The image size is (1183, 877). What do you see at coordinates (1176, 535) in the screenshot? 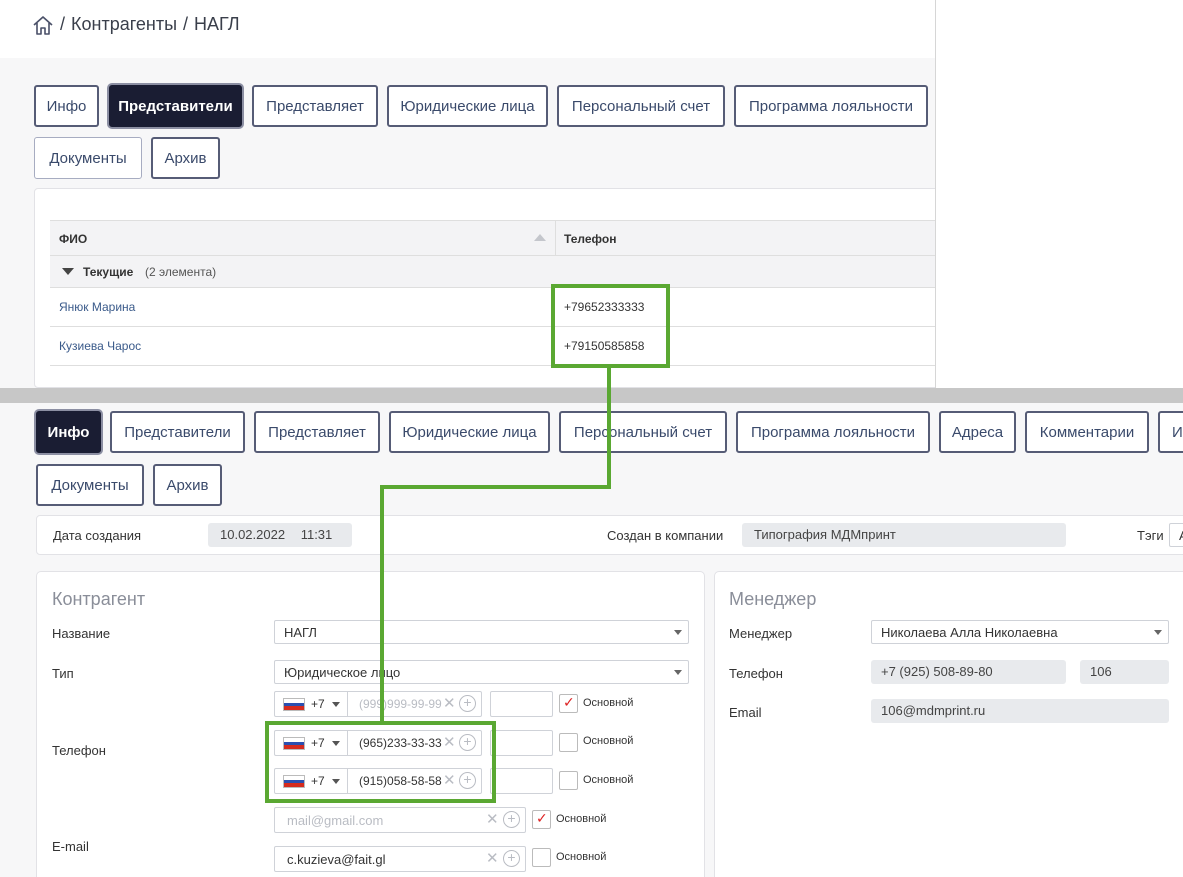
I see `tags-select: А` at bounding box center [1176, 535].